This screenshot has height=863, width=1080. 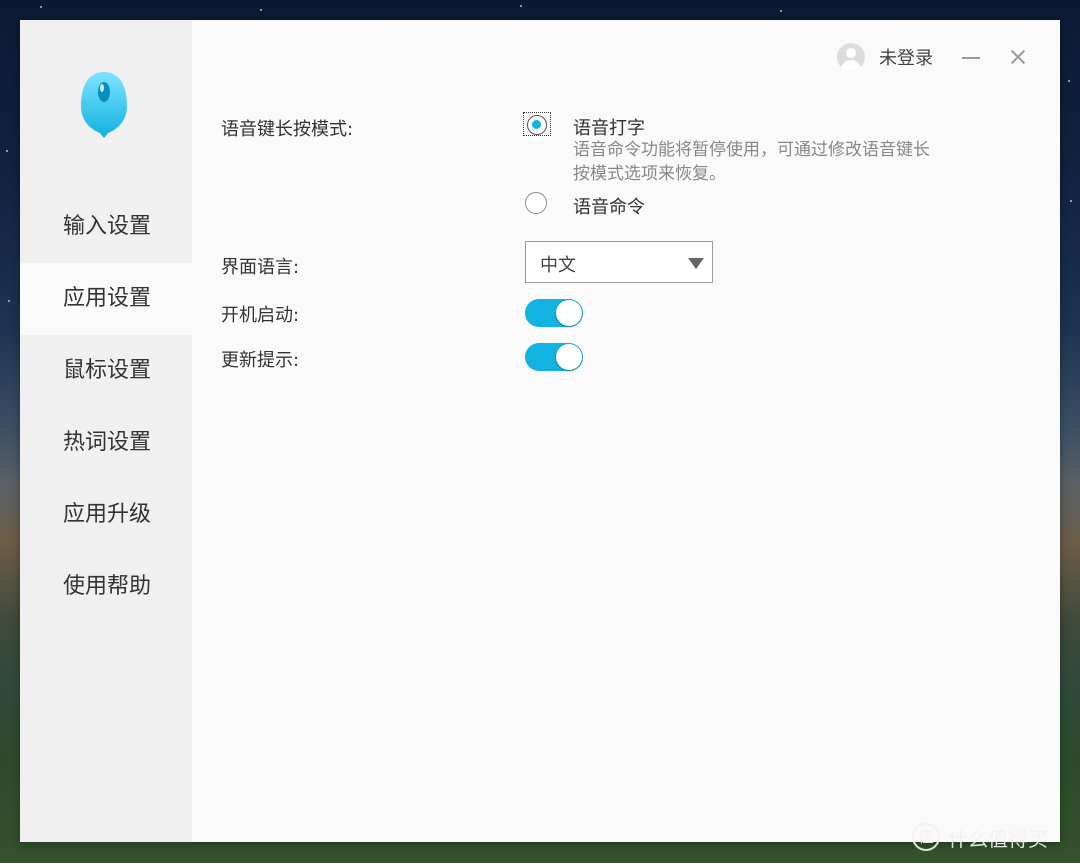 I want to click on user-avatar-icon, so click(x=851, y=57).